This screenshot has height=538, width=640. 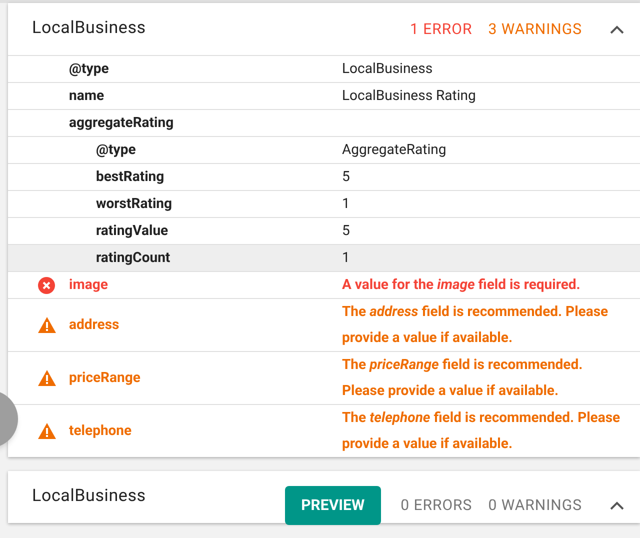 What do you see at coordinates (535, 505) in the screenshot?
I see `warning-count: 0 WARNINGS` at bounding box center [535, 505].